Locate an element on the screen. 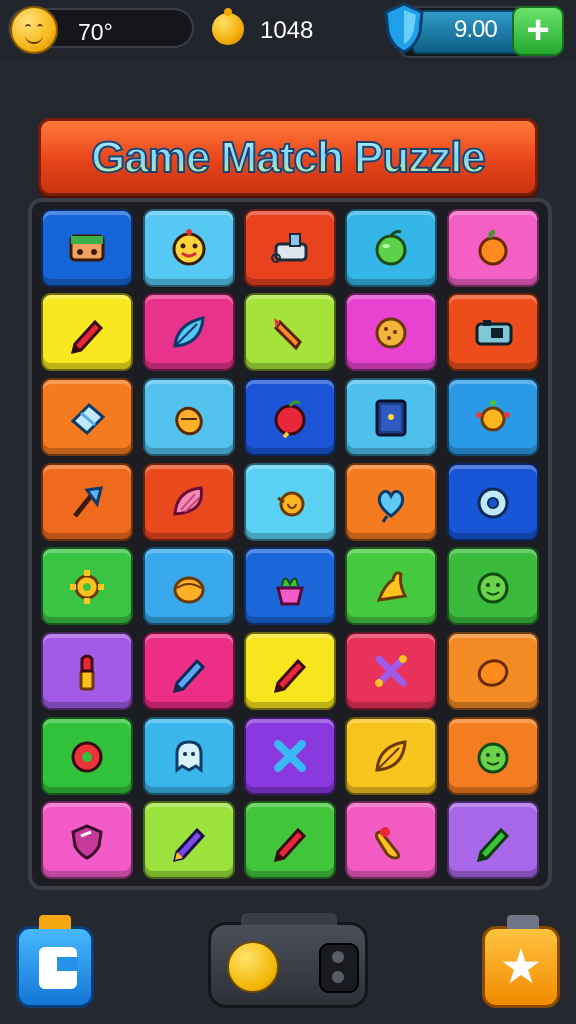 Image resolution: width=576 pixels, height=1024 pixels. sun-icon is located at coordinates (492, 416).